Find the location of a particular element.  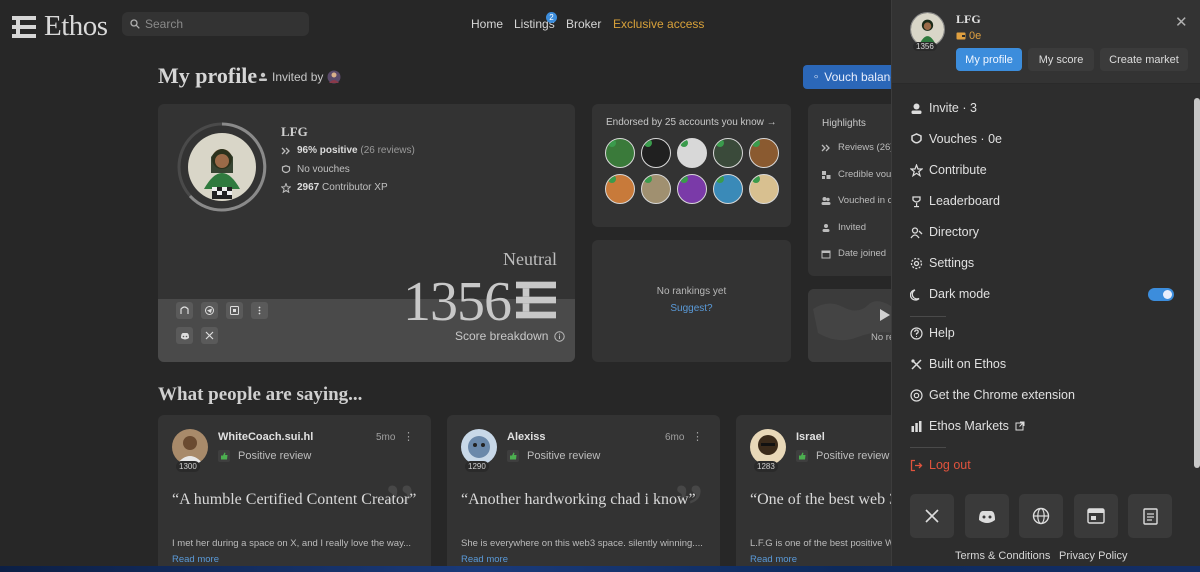

star-icon is located at coordinates (916, 170).